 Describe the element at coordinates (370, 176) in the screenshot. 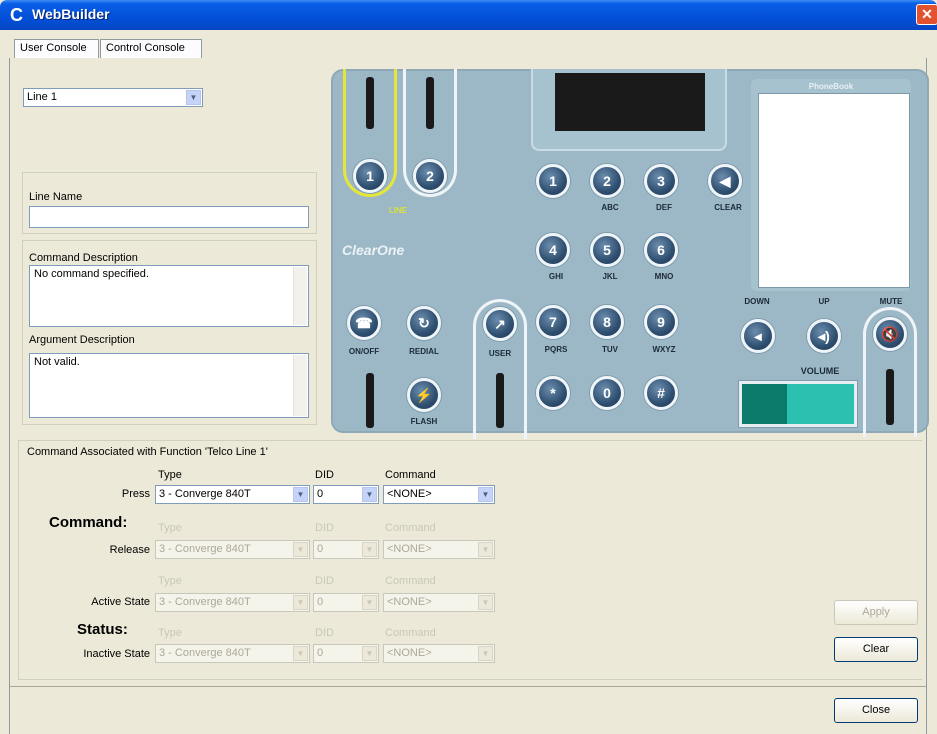

I see `line-1-button: 1` at that location.